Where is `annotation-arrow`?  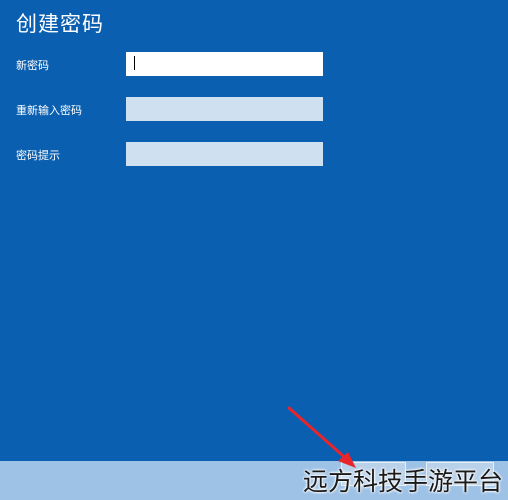 annotation-arrow is located at coordinates (321, 437).